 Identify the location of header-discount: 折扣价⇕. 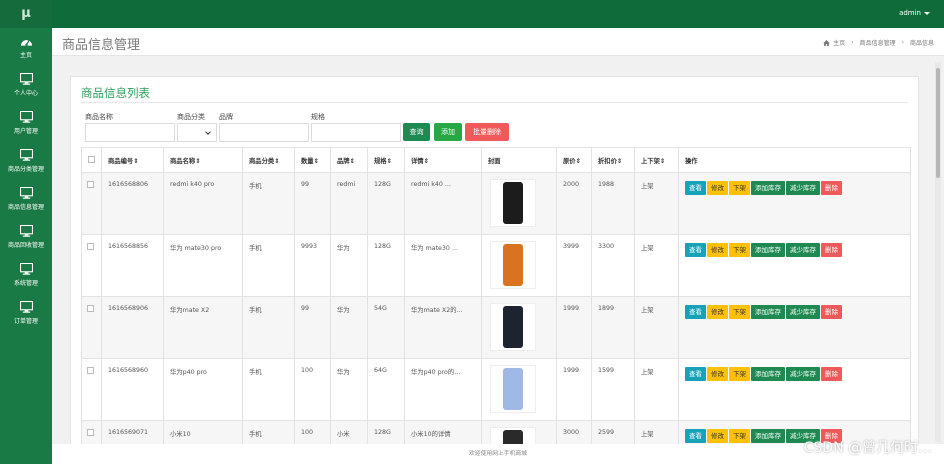
(613, 160).